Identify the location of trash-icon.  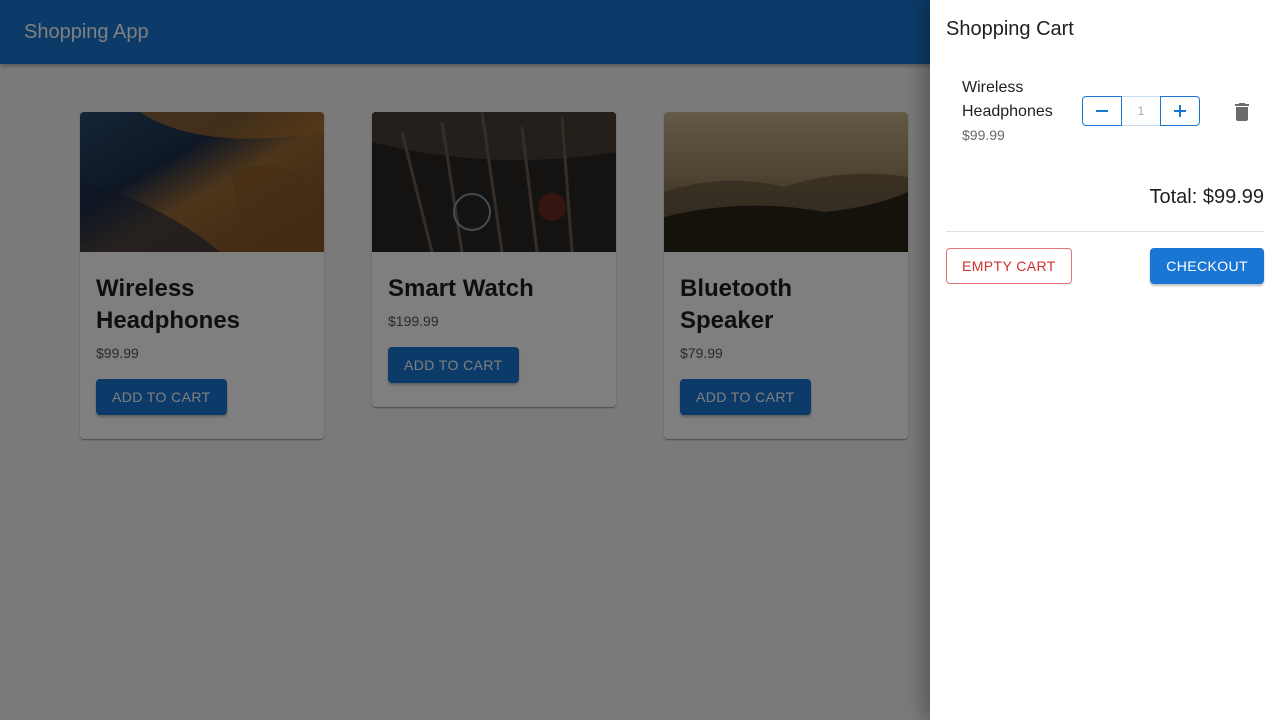
(1242, 112).